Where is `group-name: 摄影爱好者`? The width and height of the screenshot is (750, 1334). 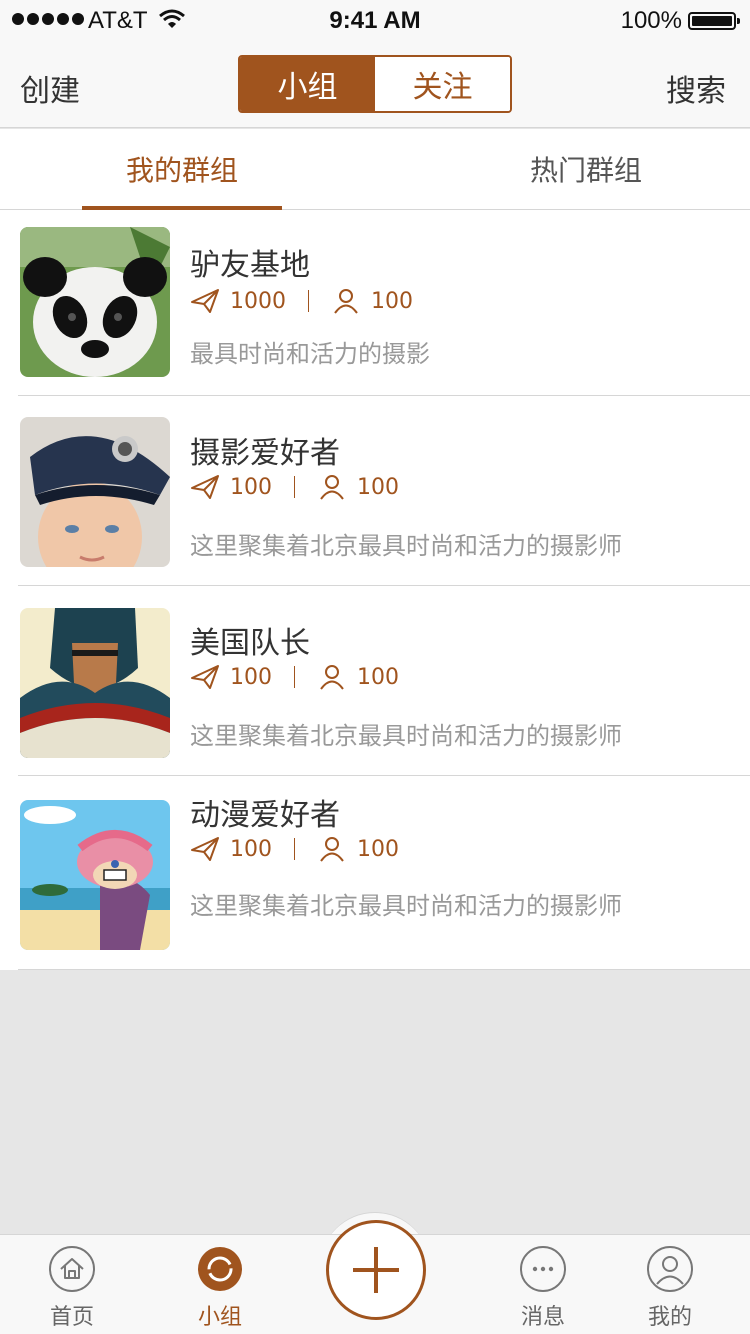
group-name: 摄影爱好者 is located at coordinates (265, 453).